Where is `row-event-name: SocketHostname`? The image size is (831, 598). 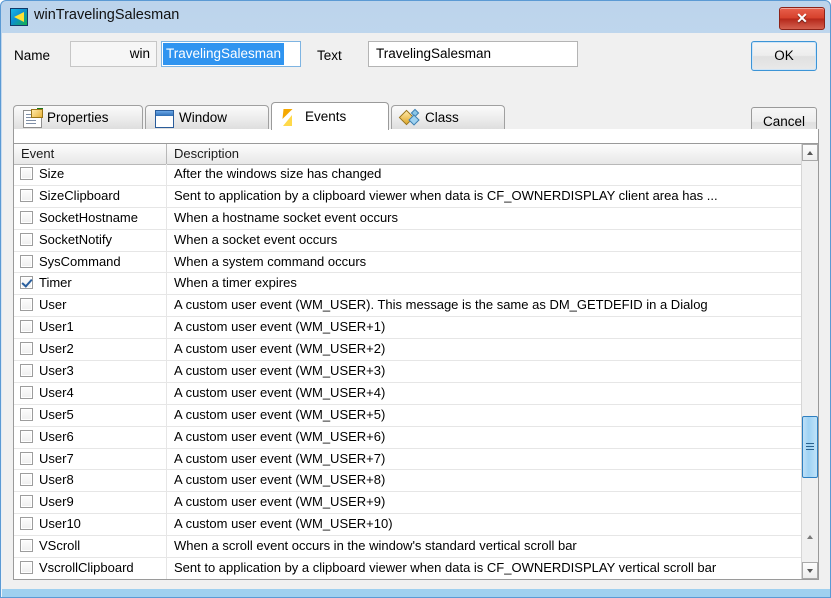
row-event-name: SocketHostname is located at coordinates (88, 217).